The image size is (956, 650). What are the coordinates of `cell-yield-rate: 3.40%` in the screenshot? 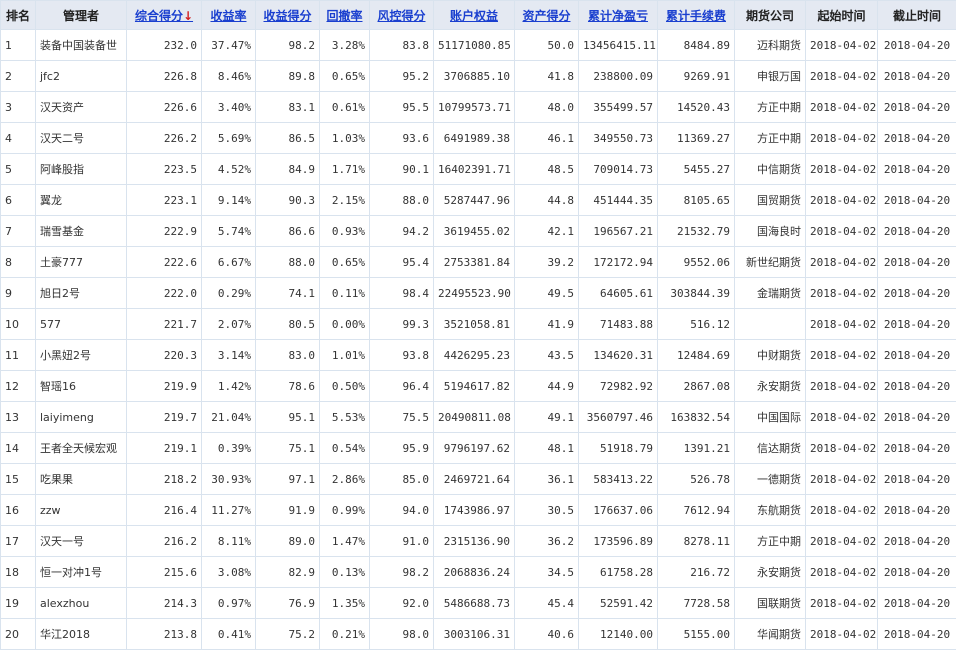 It's located at (229, 107).